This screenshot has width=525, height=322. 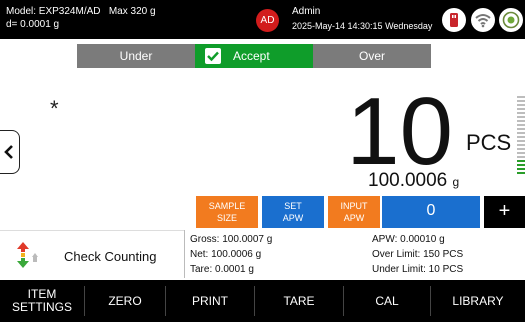 I want to click on sample-size-label-1: SAMPLE, so click(x=227, y=206).